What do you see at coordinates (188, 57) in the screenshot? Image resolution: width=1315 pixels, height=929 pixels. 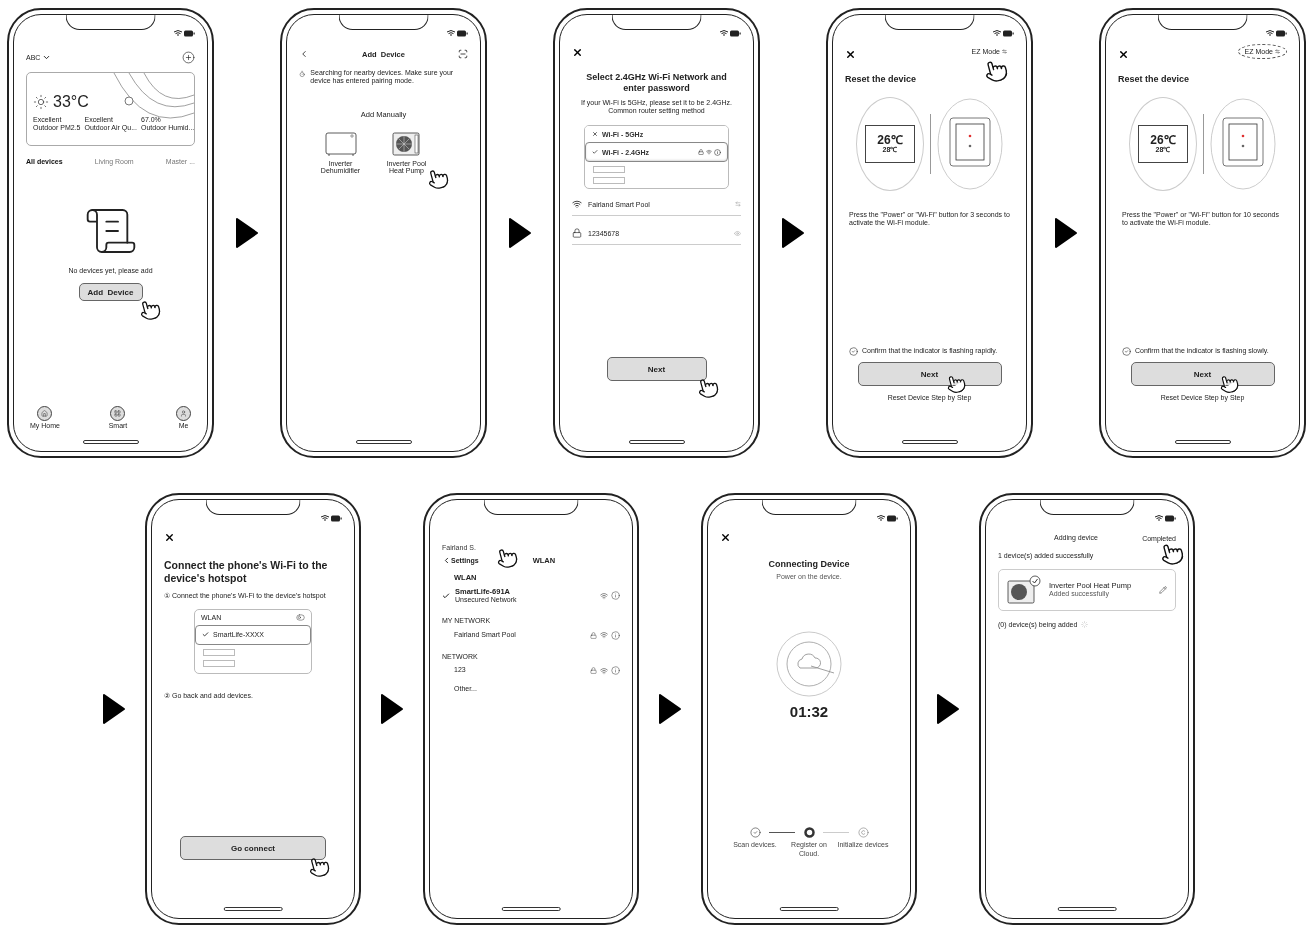 I see `add-icon` at bounding box center [188, 57].